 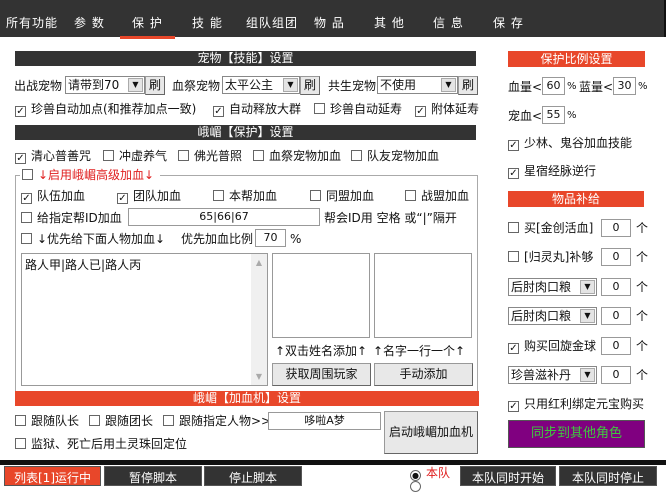 I want to click on tab-protect: 保 护, so click(x=147, y=26).